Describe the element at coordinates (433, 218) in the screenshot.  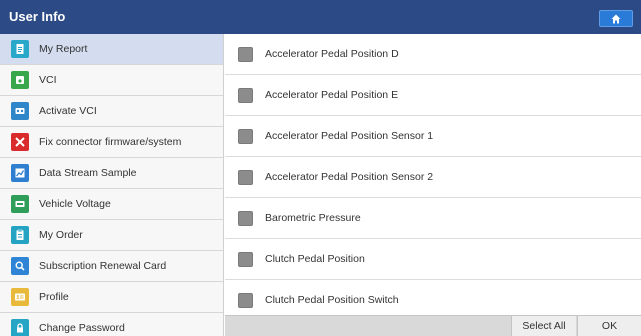
I see `list-item: Barometric Pressure` at that location.